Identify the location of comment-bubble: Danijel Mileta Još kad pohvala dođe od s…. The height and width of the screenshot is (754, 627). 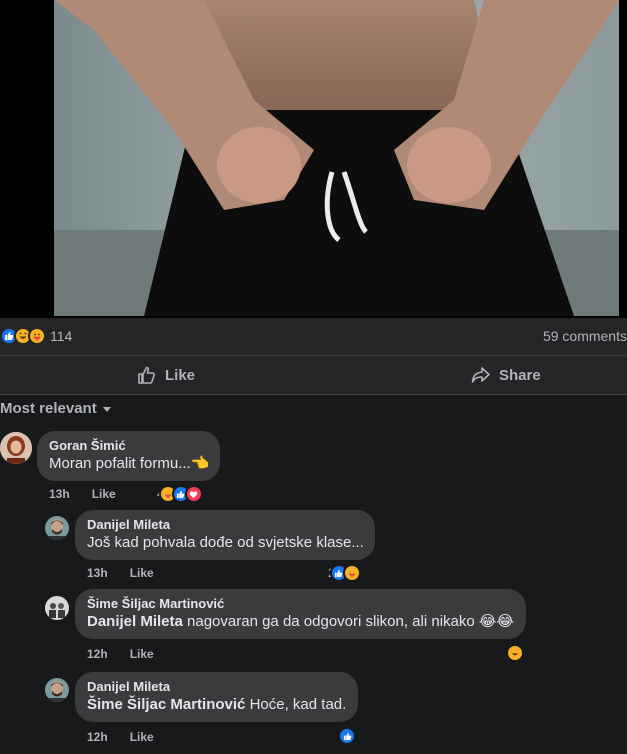
(225, 535).